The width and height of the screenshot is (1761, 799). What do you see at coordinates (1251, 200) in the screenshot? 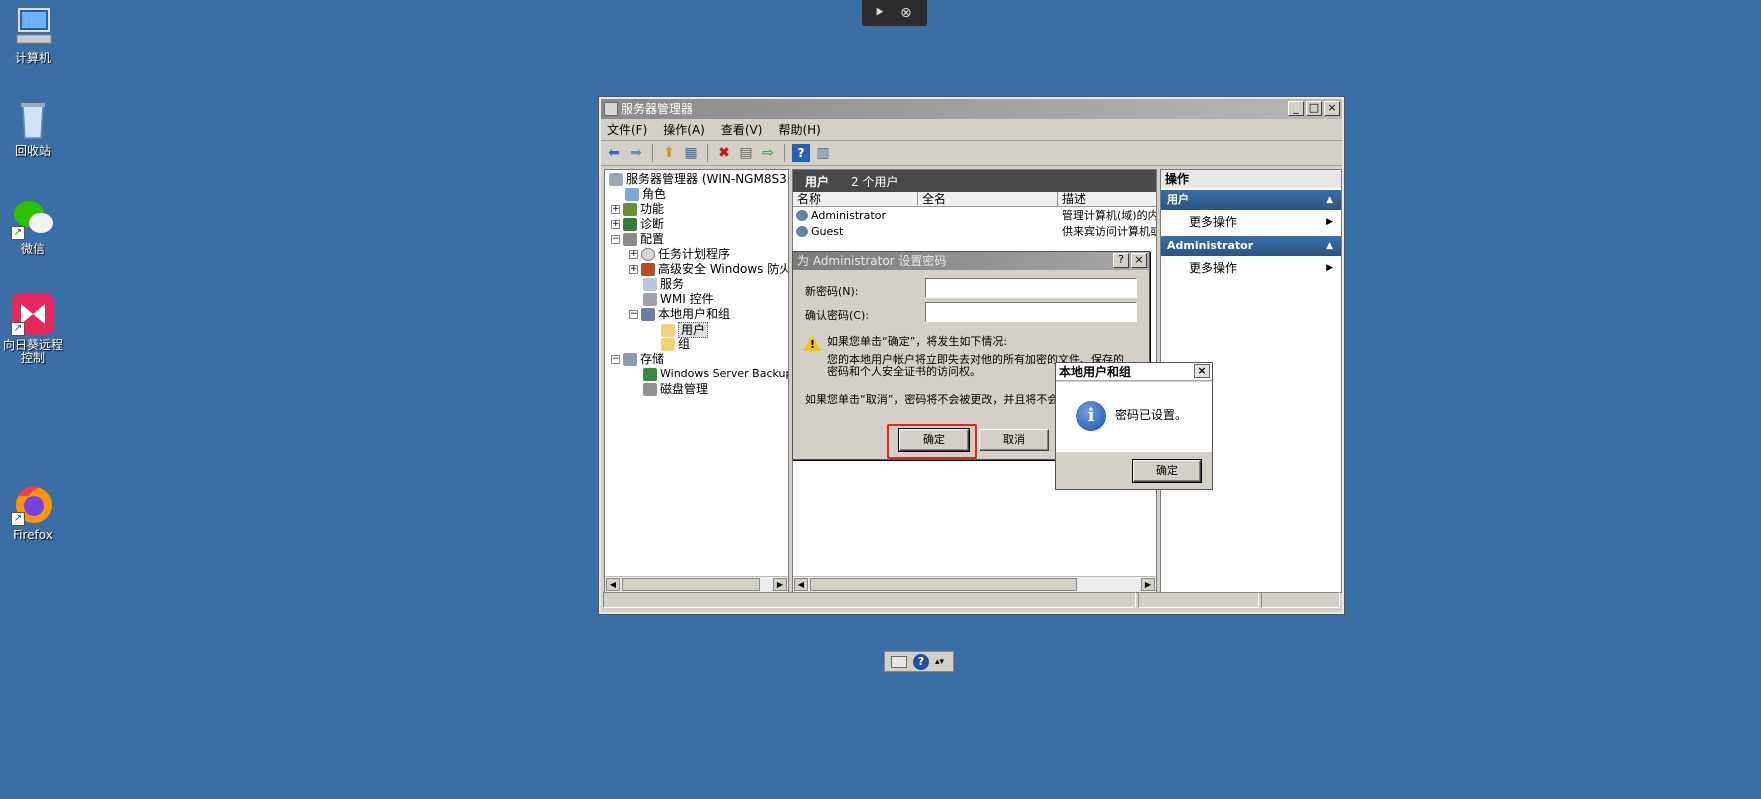
I see `actions-section-users: 用户 ▲` at bounding box center [1251, 200].